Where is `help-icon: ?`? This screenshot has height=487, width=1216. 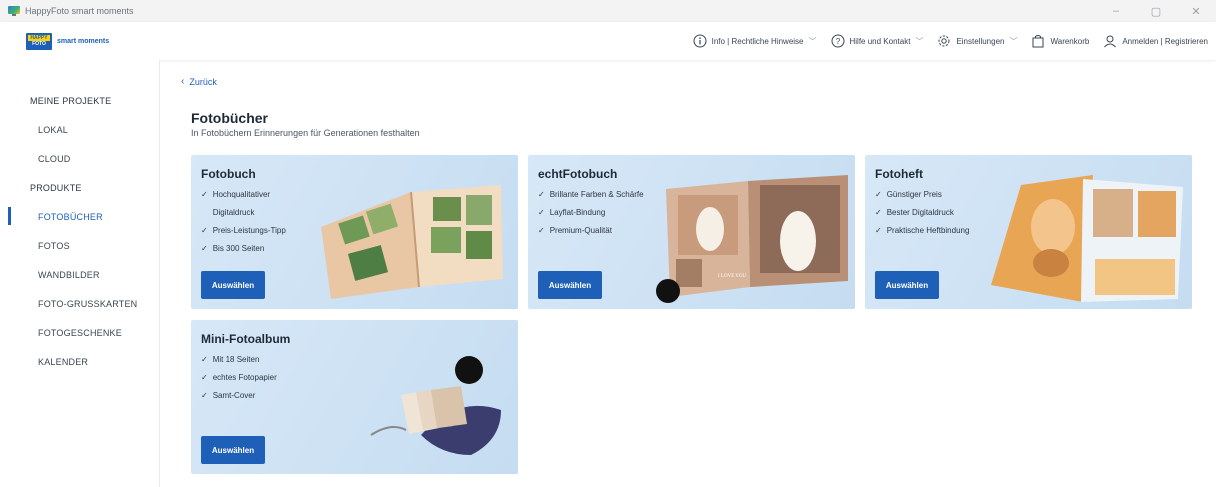
help-icon: ? is located at coordinates (837, 41).